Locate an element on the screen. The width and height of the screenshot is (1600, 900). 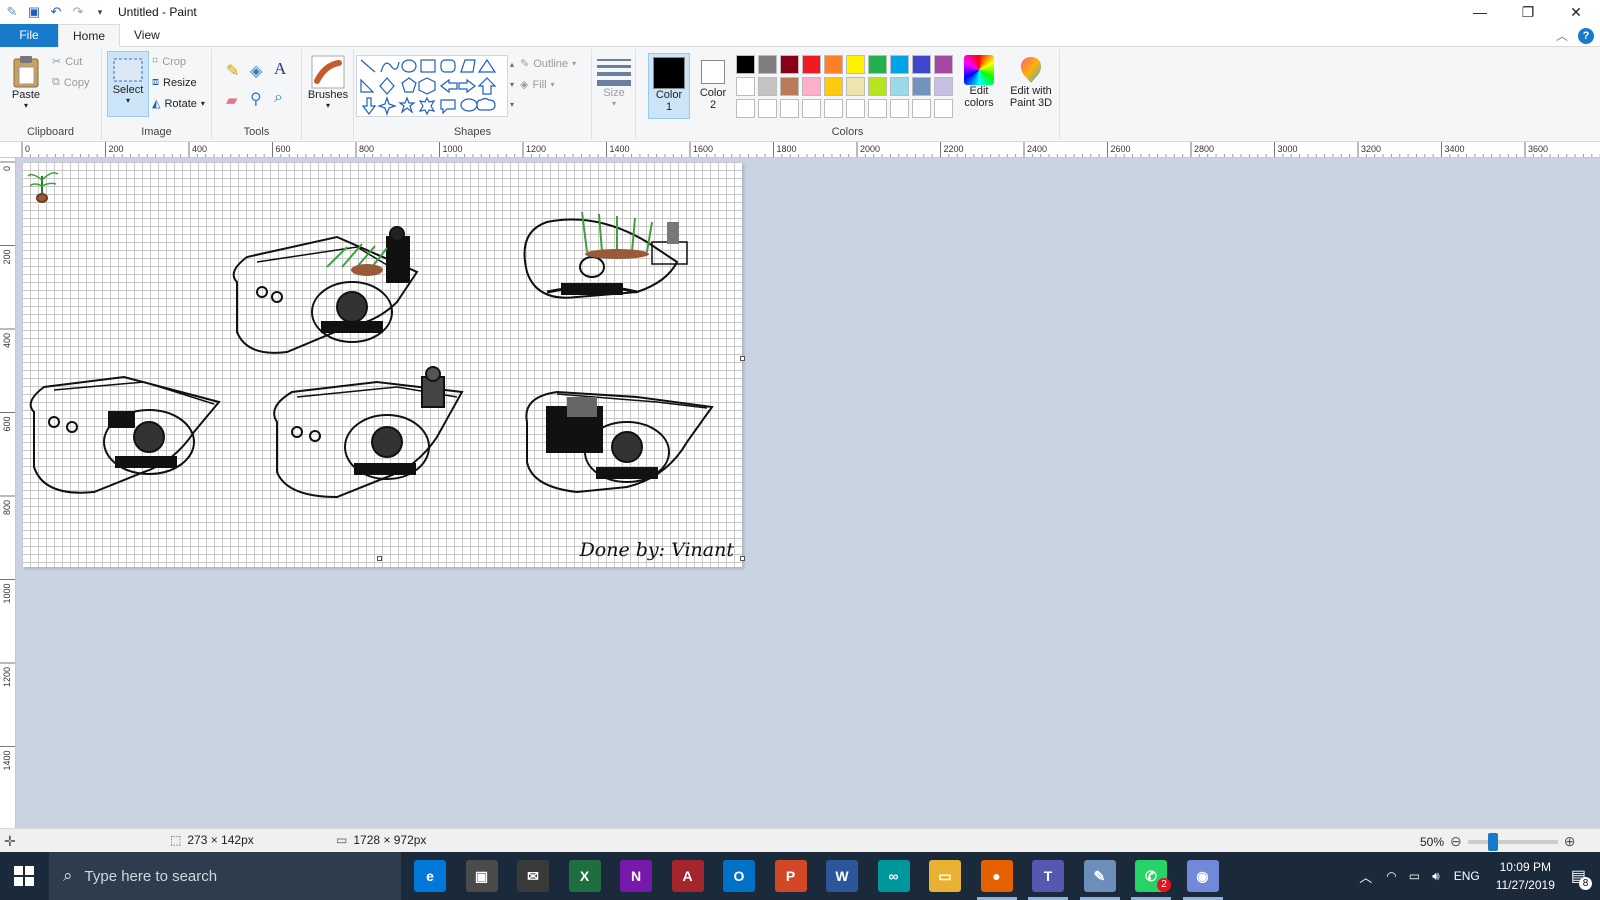
volume-icon: 🔊︎ is located at coordinates (1436, 876).